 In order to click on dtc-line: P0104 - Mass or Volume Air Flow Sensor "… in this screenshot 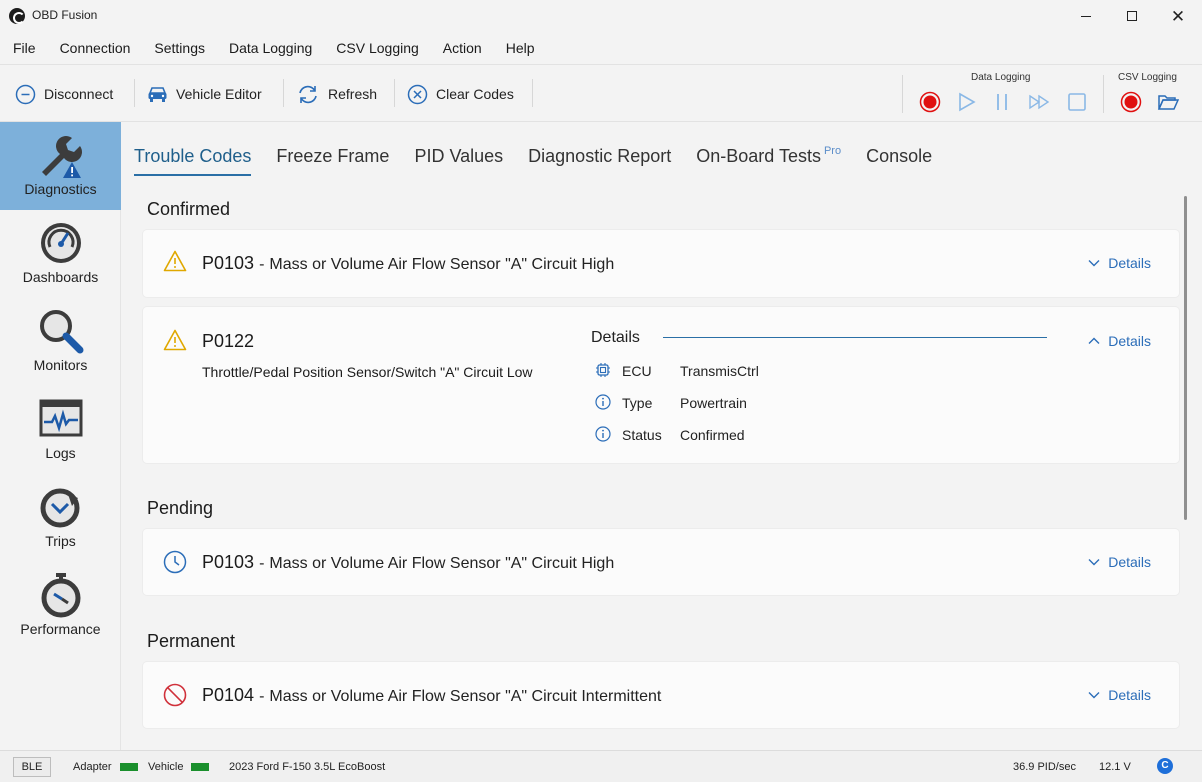, I will do `click(431, 695)`.